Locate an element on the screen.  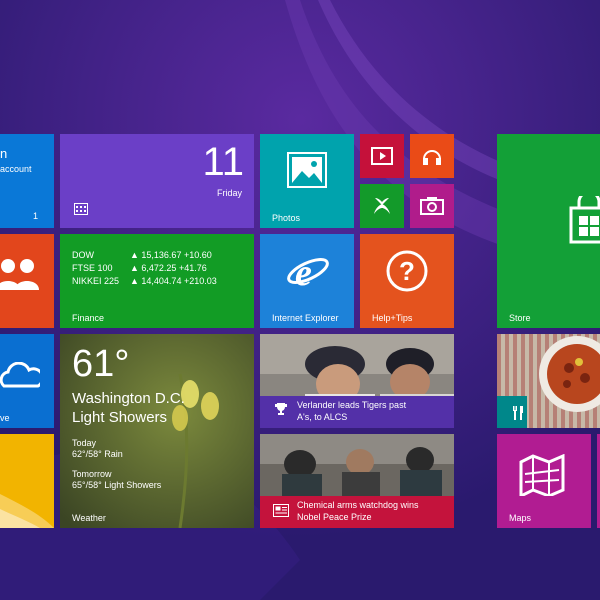
games-tile is located at coordinates (382, 206).